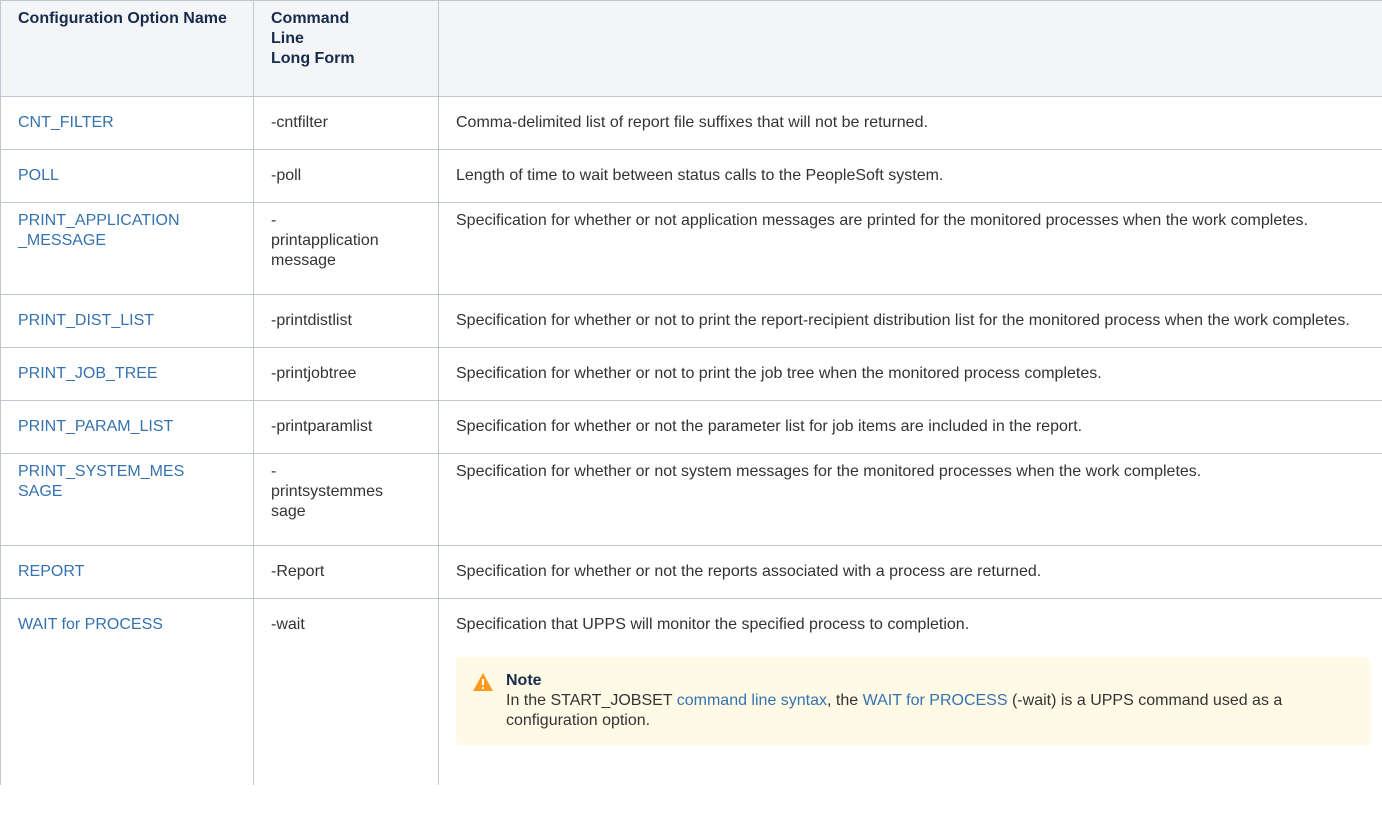 Image resolution: width=1382 pixels, height=836 pixels. I want to click on note-title: Note, so click(524, 680).